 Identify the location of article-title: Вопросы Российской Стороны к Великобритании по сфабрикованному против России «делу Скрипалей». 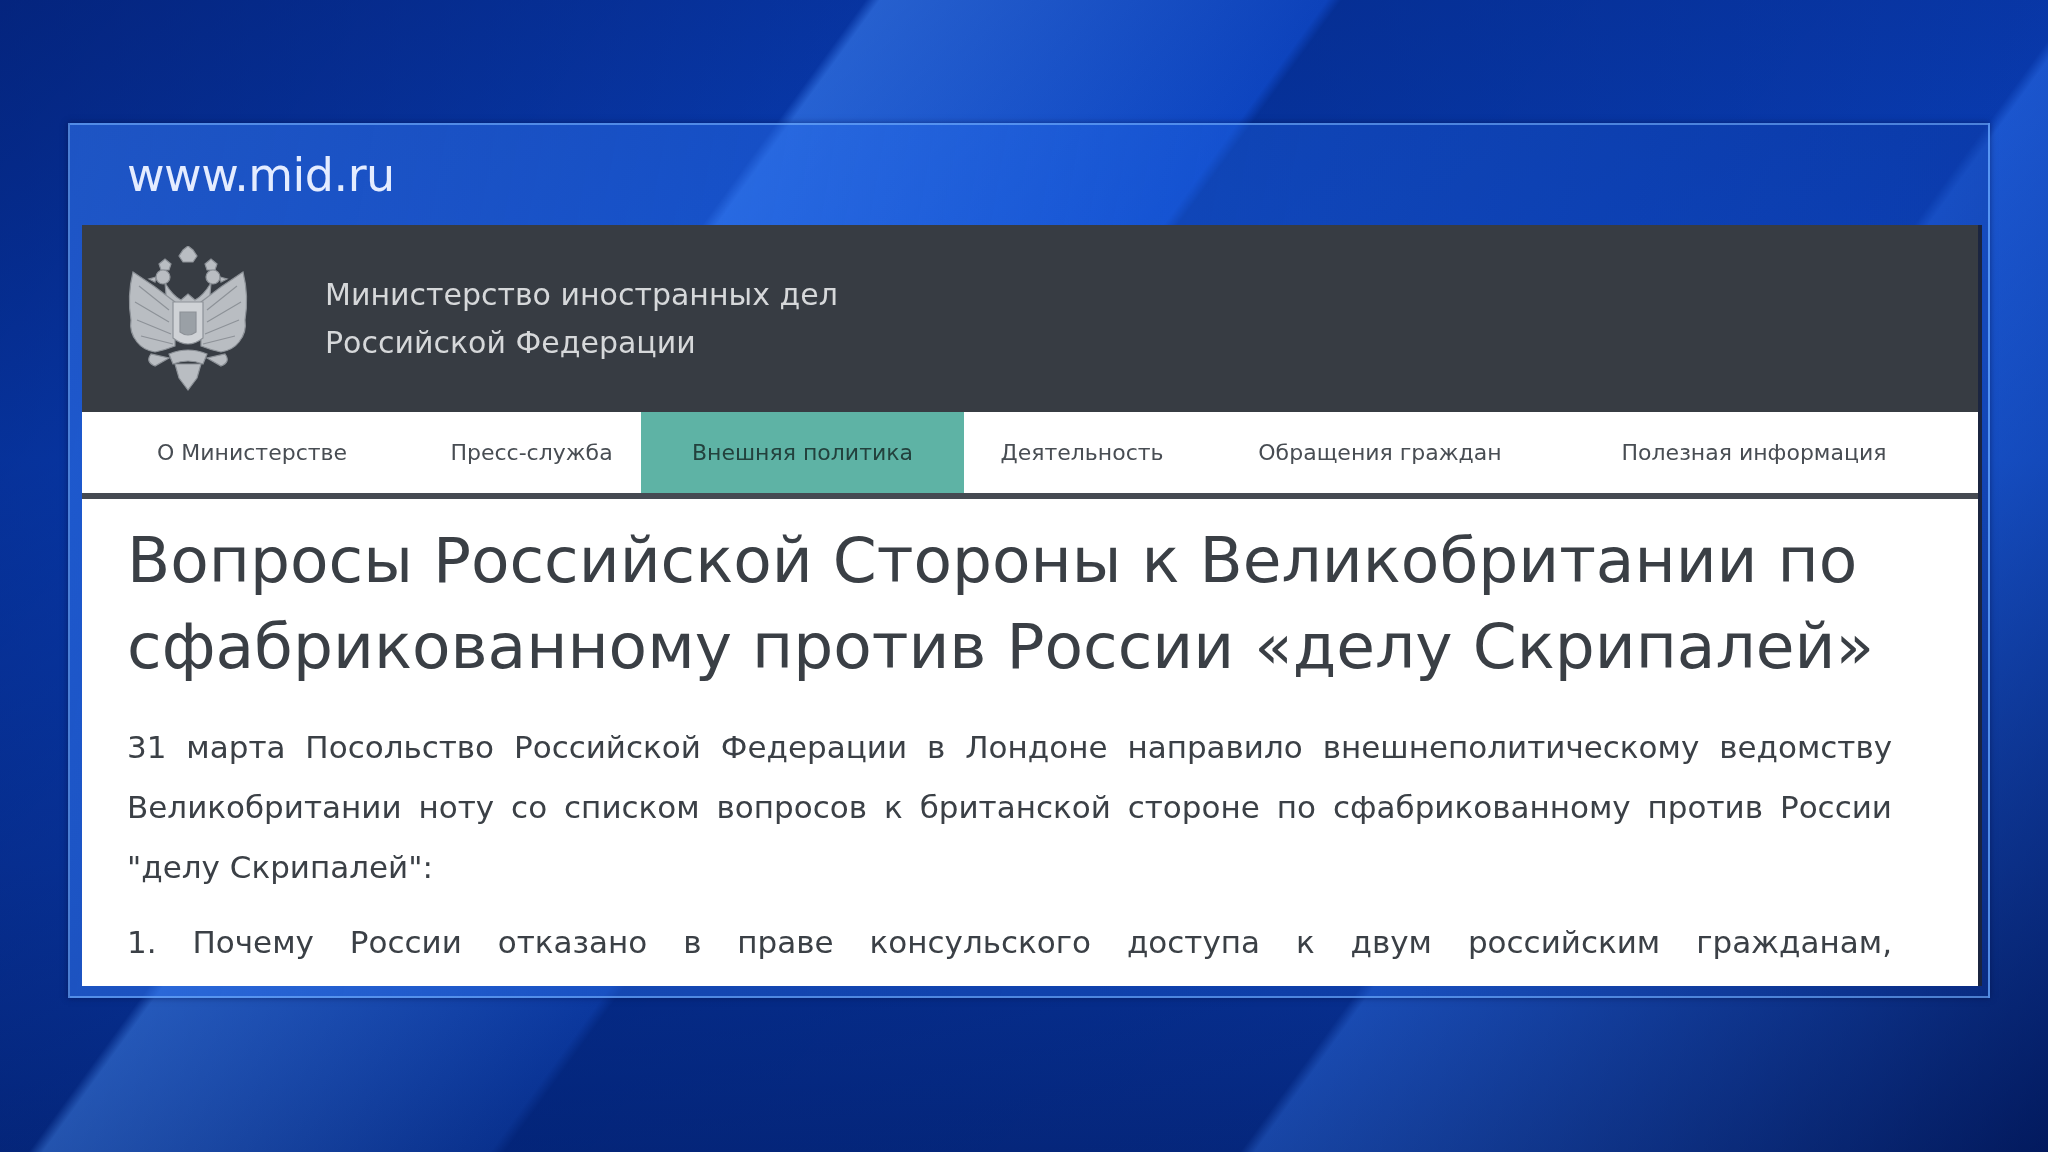
(1001, 604).